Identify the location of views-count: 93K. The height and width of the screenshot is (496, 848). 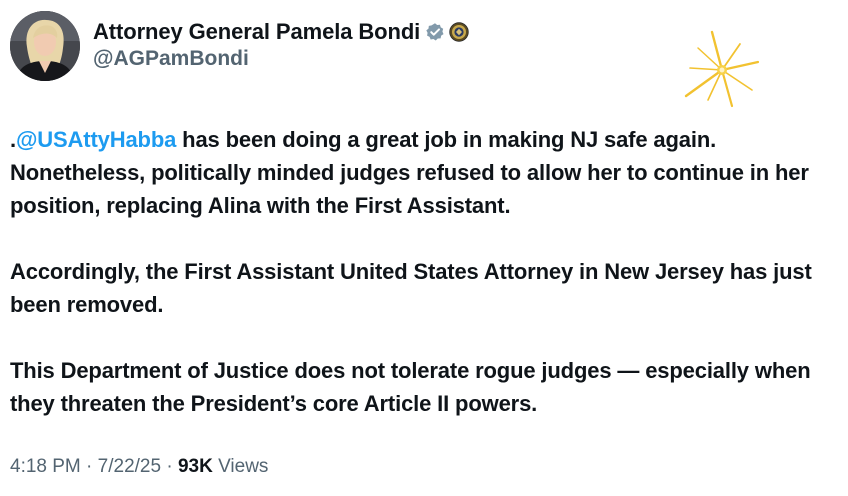
(195, 466).